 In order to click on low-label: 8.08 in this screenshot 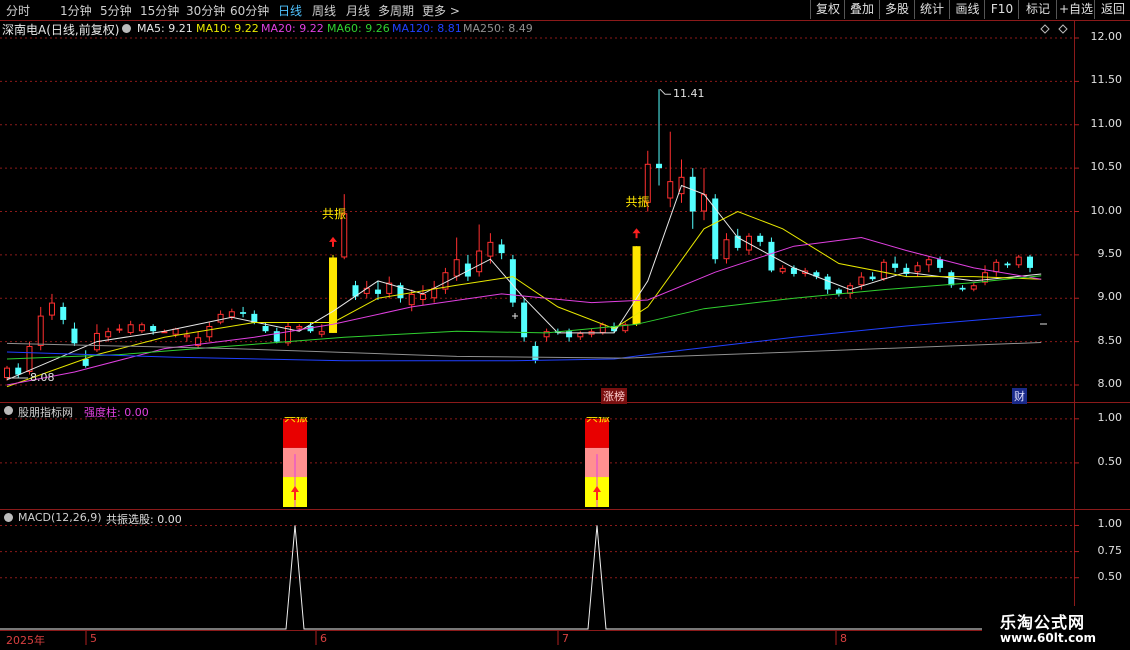, I will do `click(42, 378)`.